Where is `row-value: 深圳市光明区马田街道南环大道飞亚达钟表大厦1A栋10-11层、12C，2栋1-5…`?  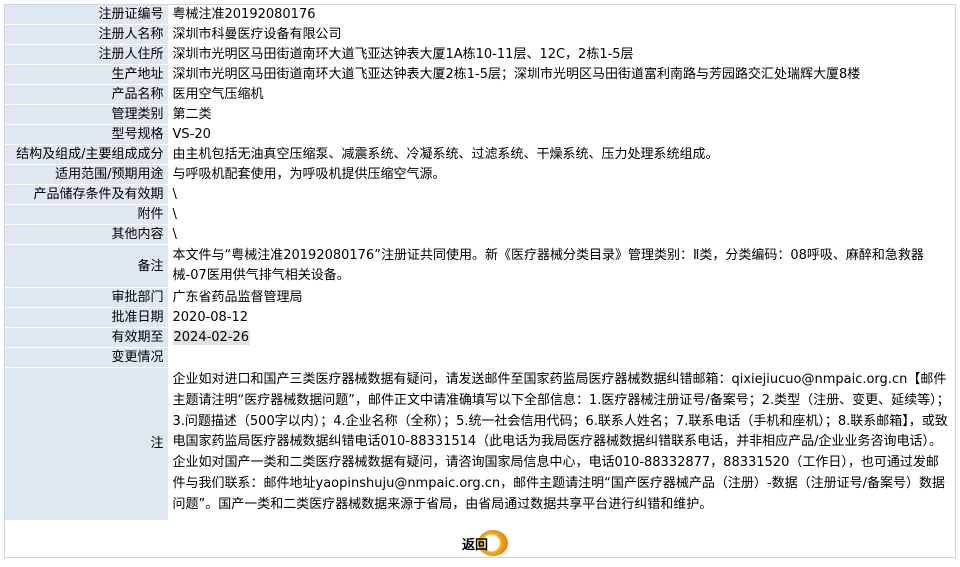
row-value: 深圳市光明区马田街道南环大道飞亚达钟表大厦1A栋10-11层、12C，2栋1-5… is located at coordinates (561, 54).